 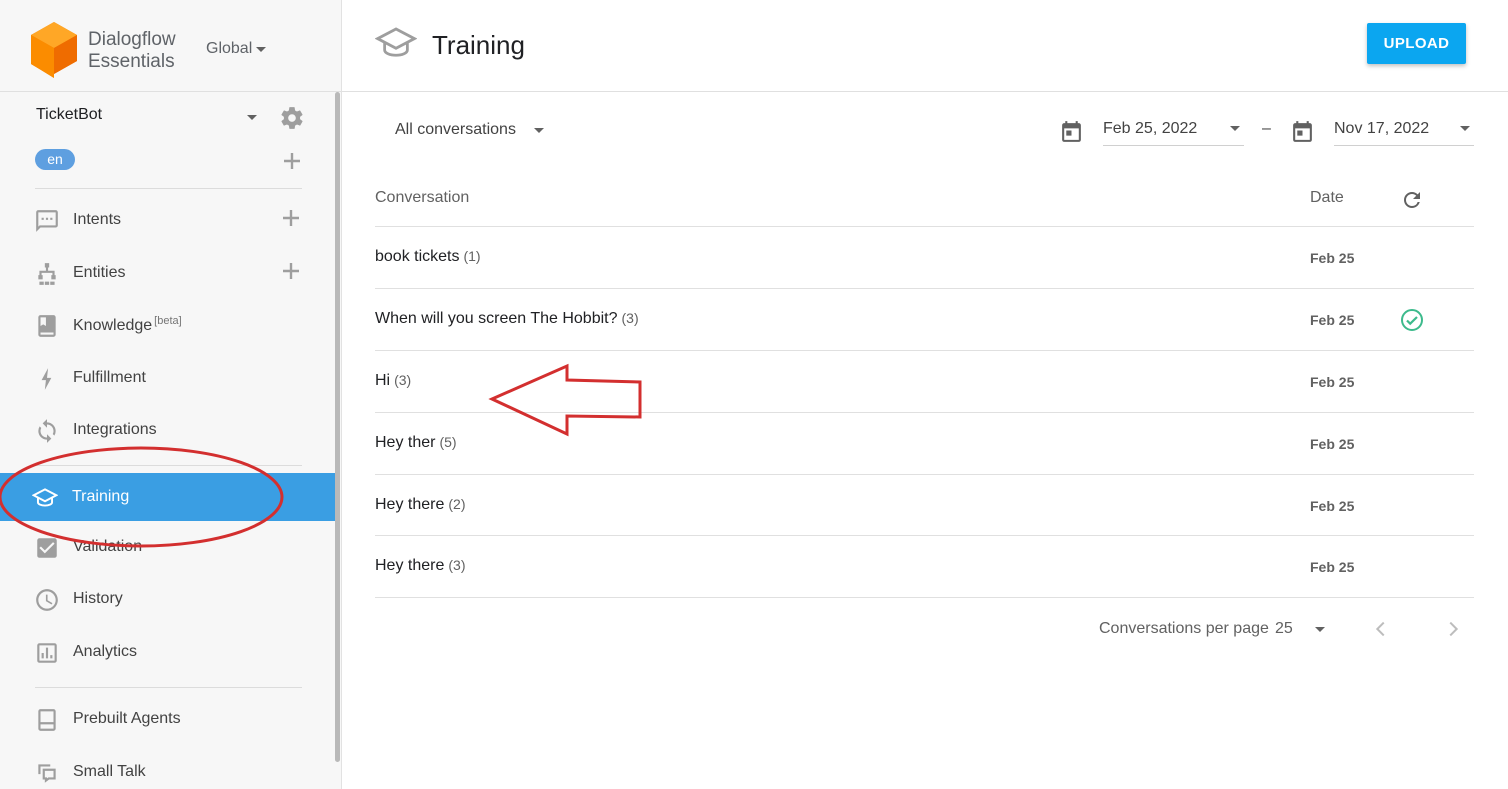 What do you see at coordinates (47, 600) in the screenshot?
I see `clock-icon` at bounding box center [47, 600].